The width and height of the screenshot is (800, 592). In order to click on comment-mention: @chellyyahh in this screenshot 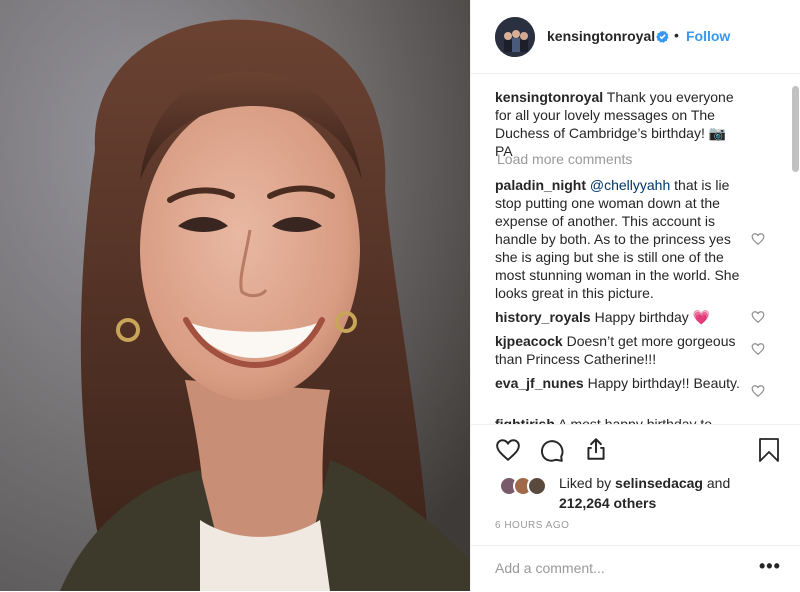, I will do `click(630, 185)`.